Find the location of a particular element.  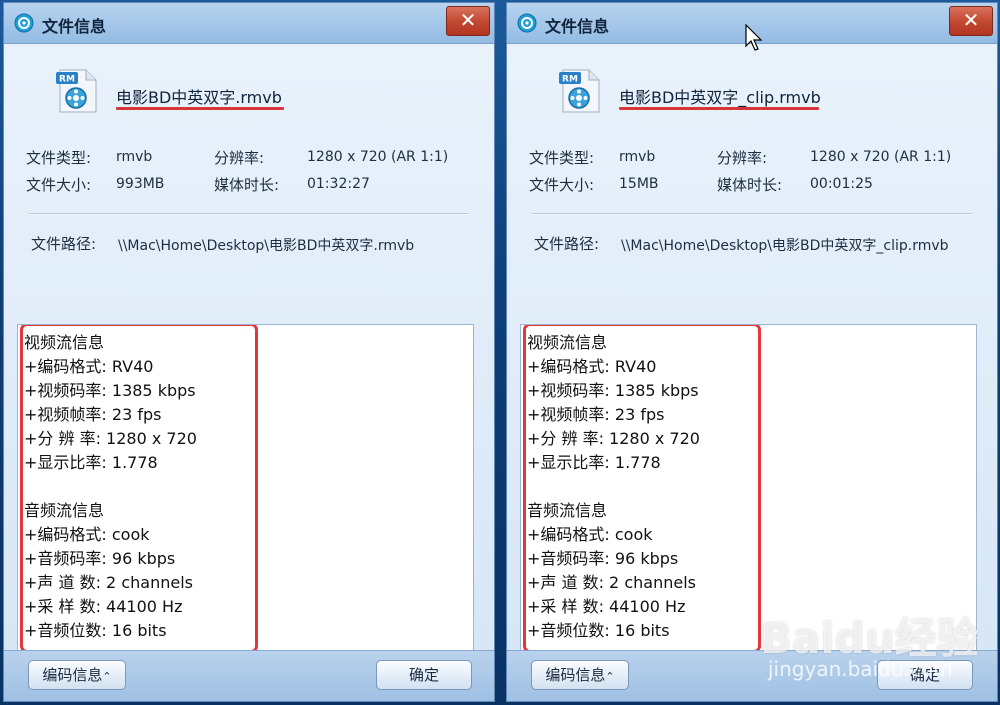

title-bar: 文件信息 ✕ is located at coordinates (249, 23).